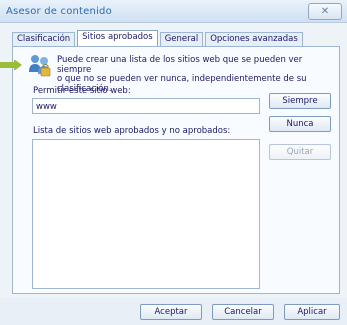  I want to click on close-icon: ✕, so click(325, 11).